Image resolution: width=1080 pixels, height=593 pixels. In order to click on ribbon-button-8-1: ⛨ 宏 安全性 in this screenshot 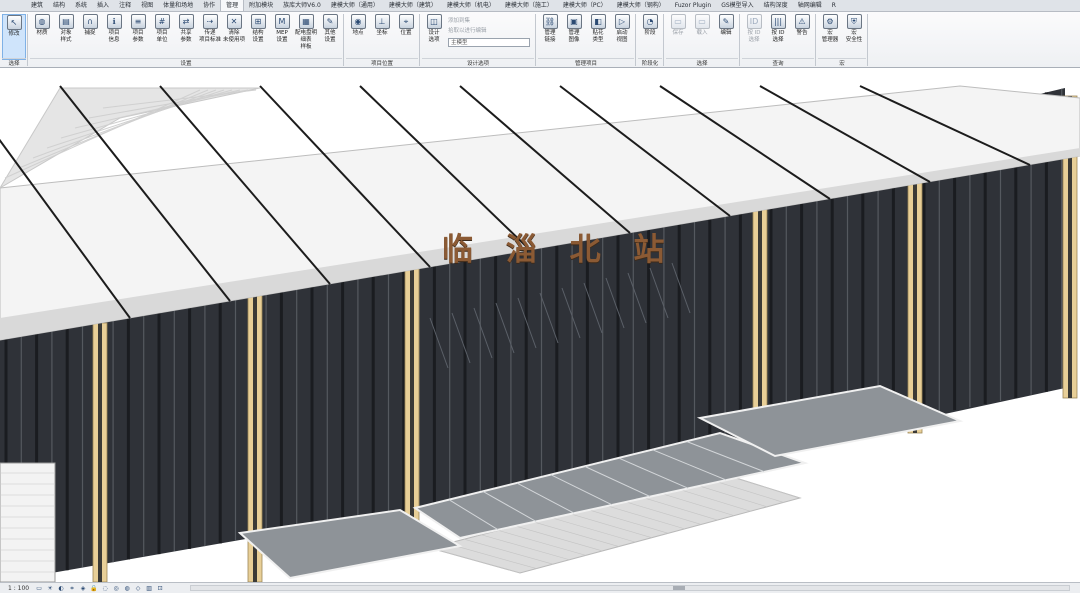, I will do `click(854, 37)`.